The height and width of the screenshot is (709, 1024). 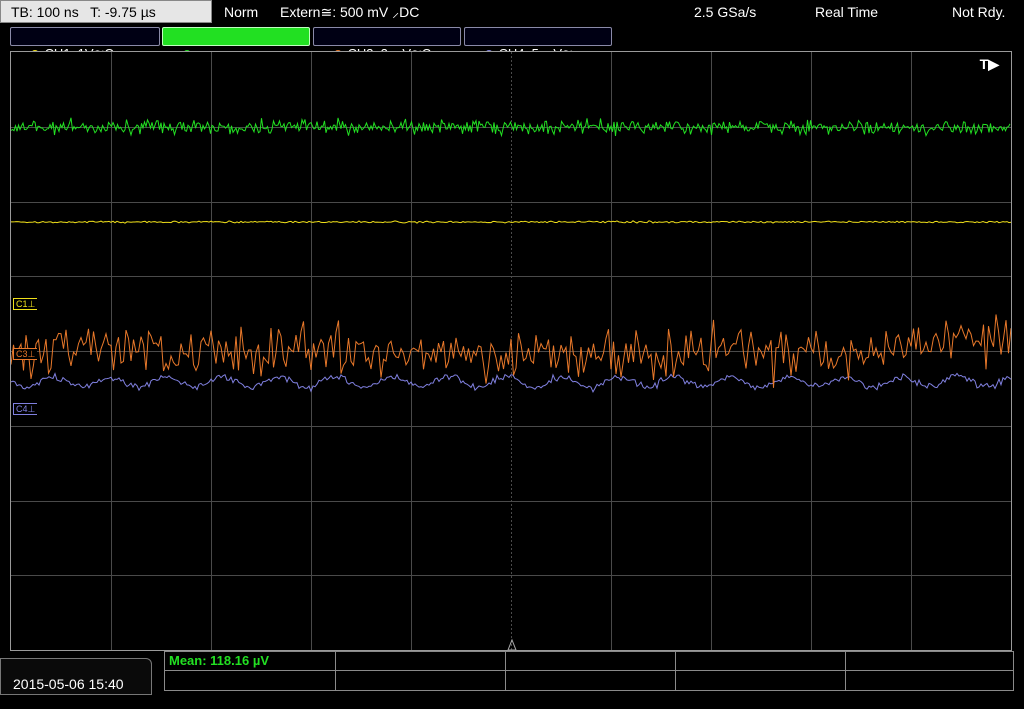 I want to click on sample-rate: 2.5 GSa/s, so click(x=725, y=12).